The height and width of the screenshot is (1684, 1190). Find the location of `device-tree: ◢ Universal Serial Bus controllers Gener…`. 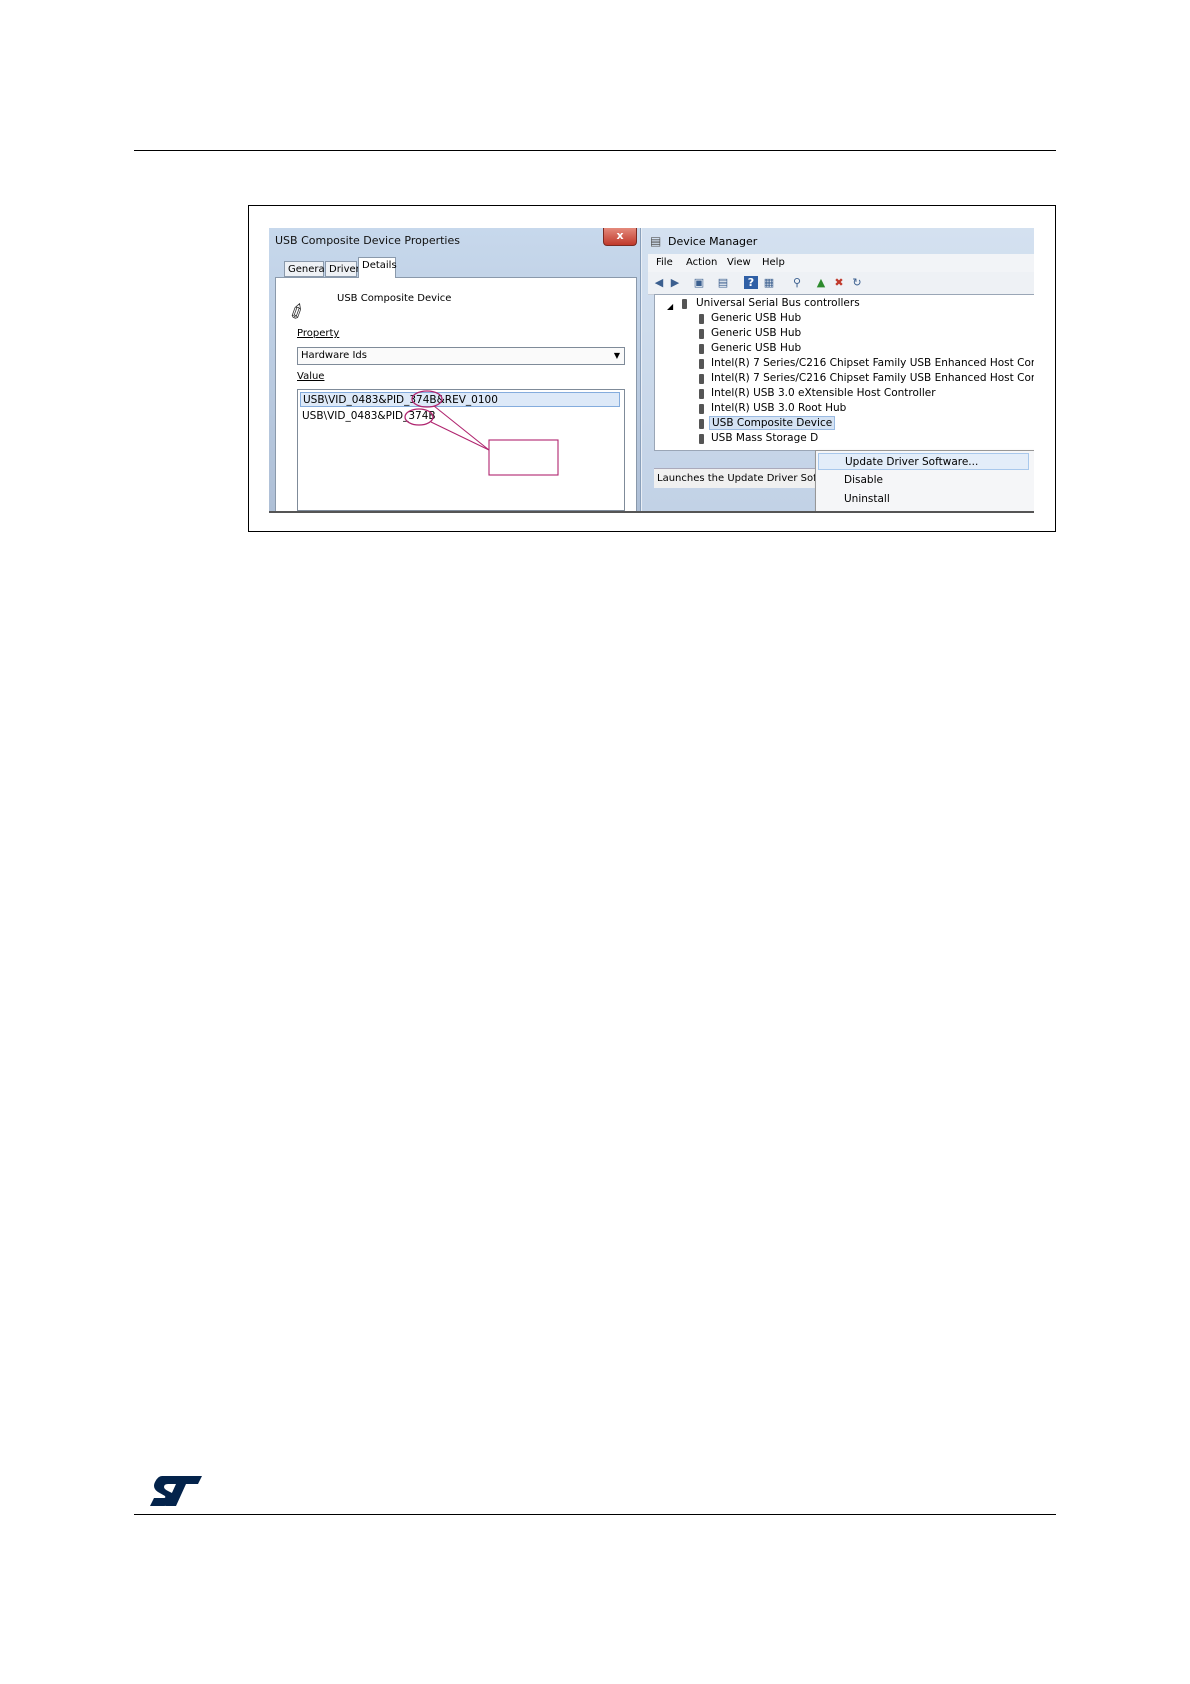

device-tree: ◢ Universal Serial Bus controllers Gener… is located at coordinates (844, 372).